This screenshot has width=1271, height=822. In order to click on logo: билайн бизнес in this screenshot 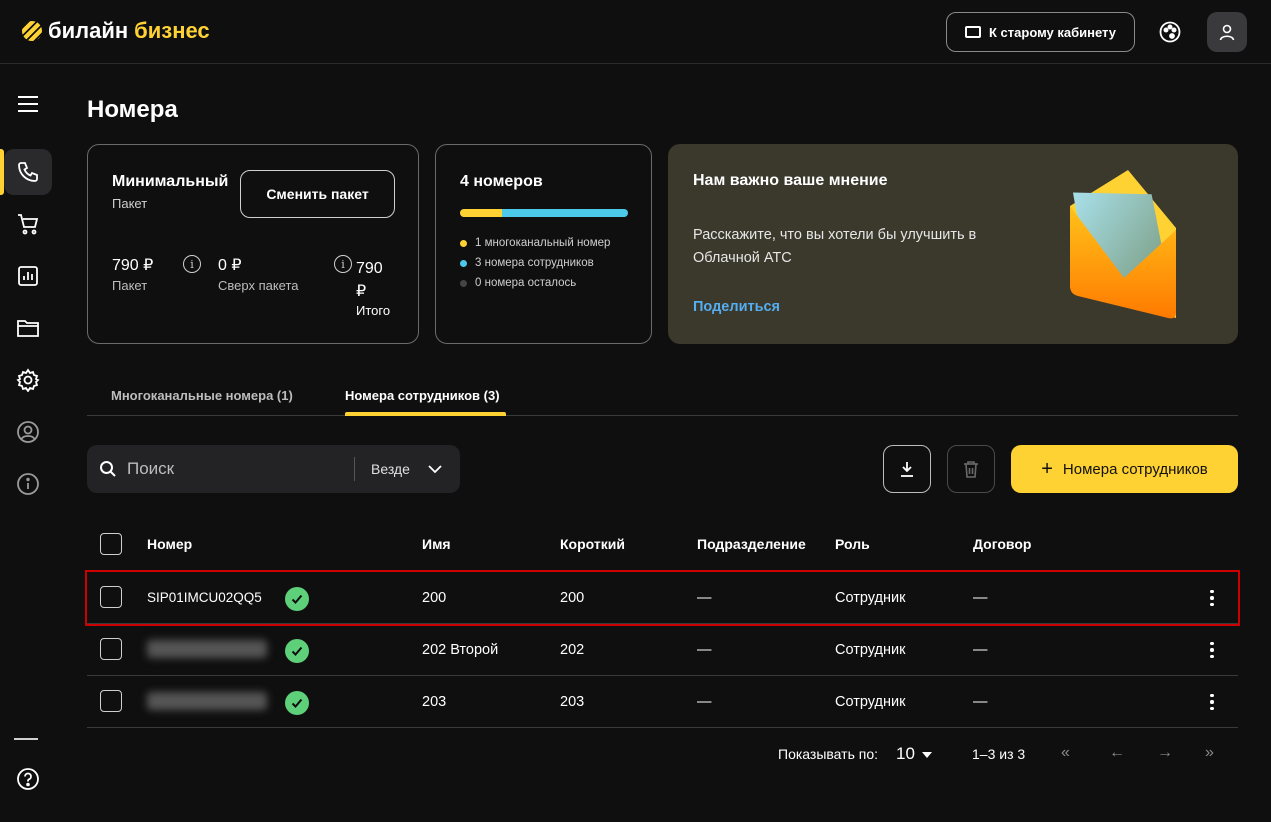, I will do `click(116, 31)`.